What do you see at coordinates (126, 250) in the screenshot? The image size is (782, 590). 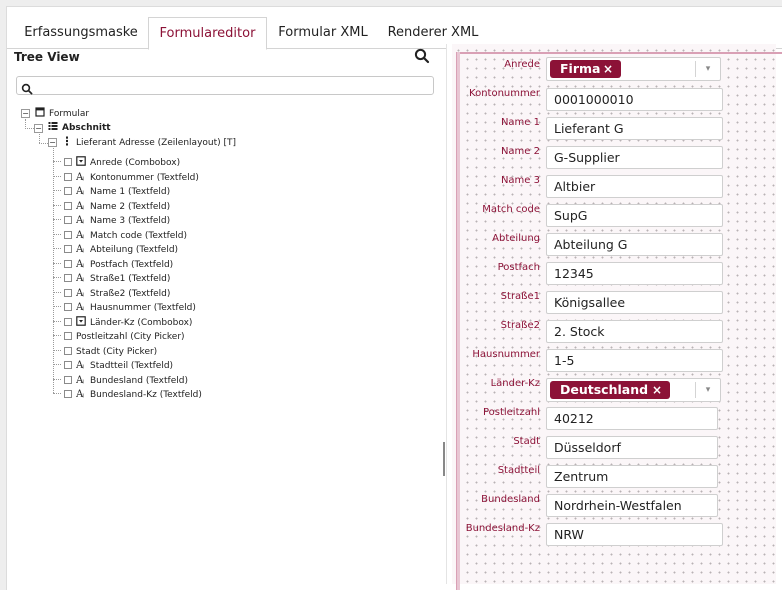 I see `tree-node-item: A I Abteilung (Textfeld)` at bounding box center [126, 250].